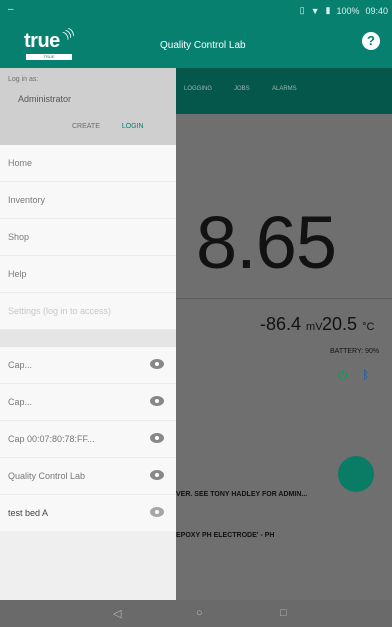  What do you see at coordinates (196, 11) in the screenshot?
I see `status-bar: – ▯ ▼ ▮ 100% 09:40` at bounding box center [196, 11].